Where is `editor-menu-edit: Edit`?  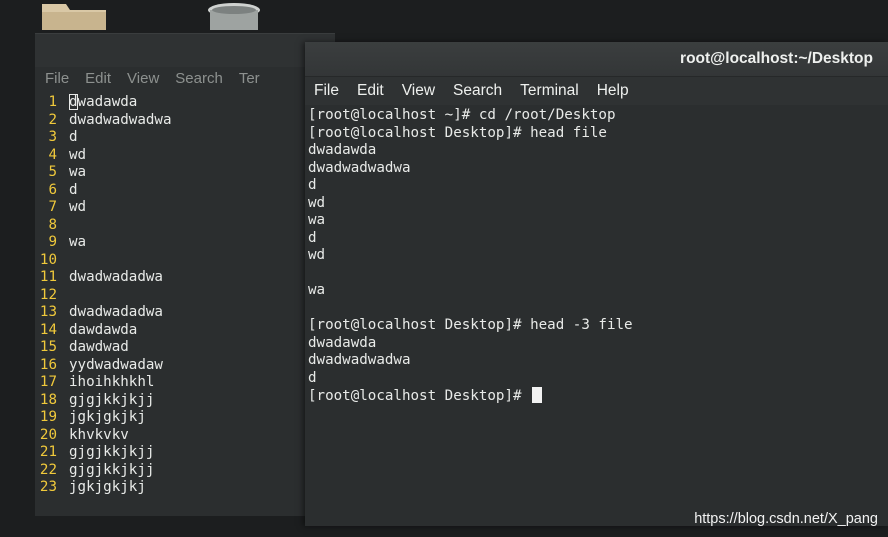
editor-menu-edit: Edit is located at coordinates (98, 79).